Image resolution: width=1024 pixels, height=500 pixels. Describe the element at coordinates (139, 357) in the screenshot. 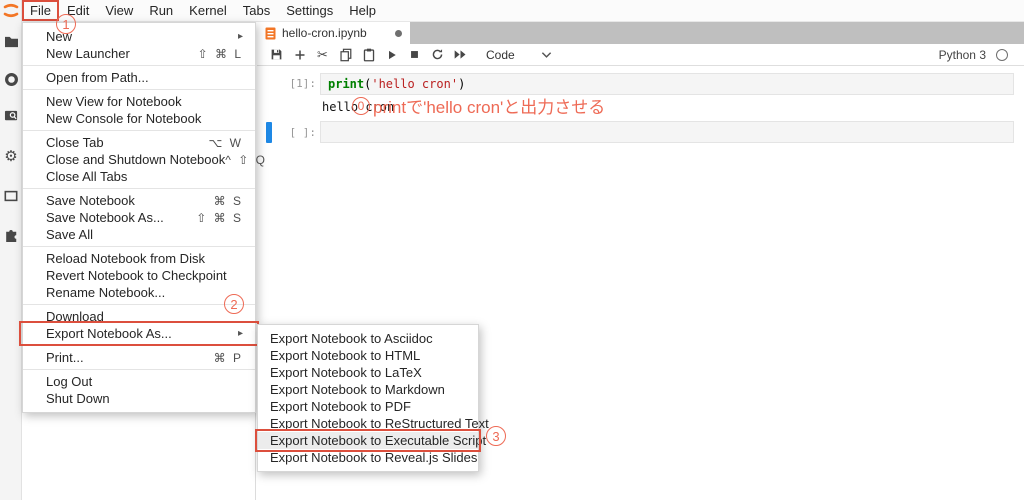

I see `menu-item-print: Print... ⌘ P` at that location.